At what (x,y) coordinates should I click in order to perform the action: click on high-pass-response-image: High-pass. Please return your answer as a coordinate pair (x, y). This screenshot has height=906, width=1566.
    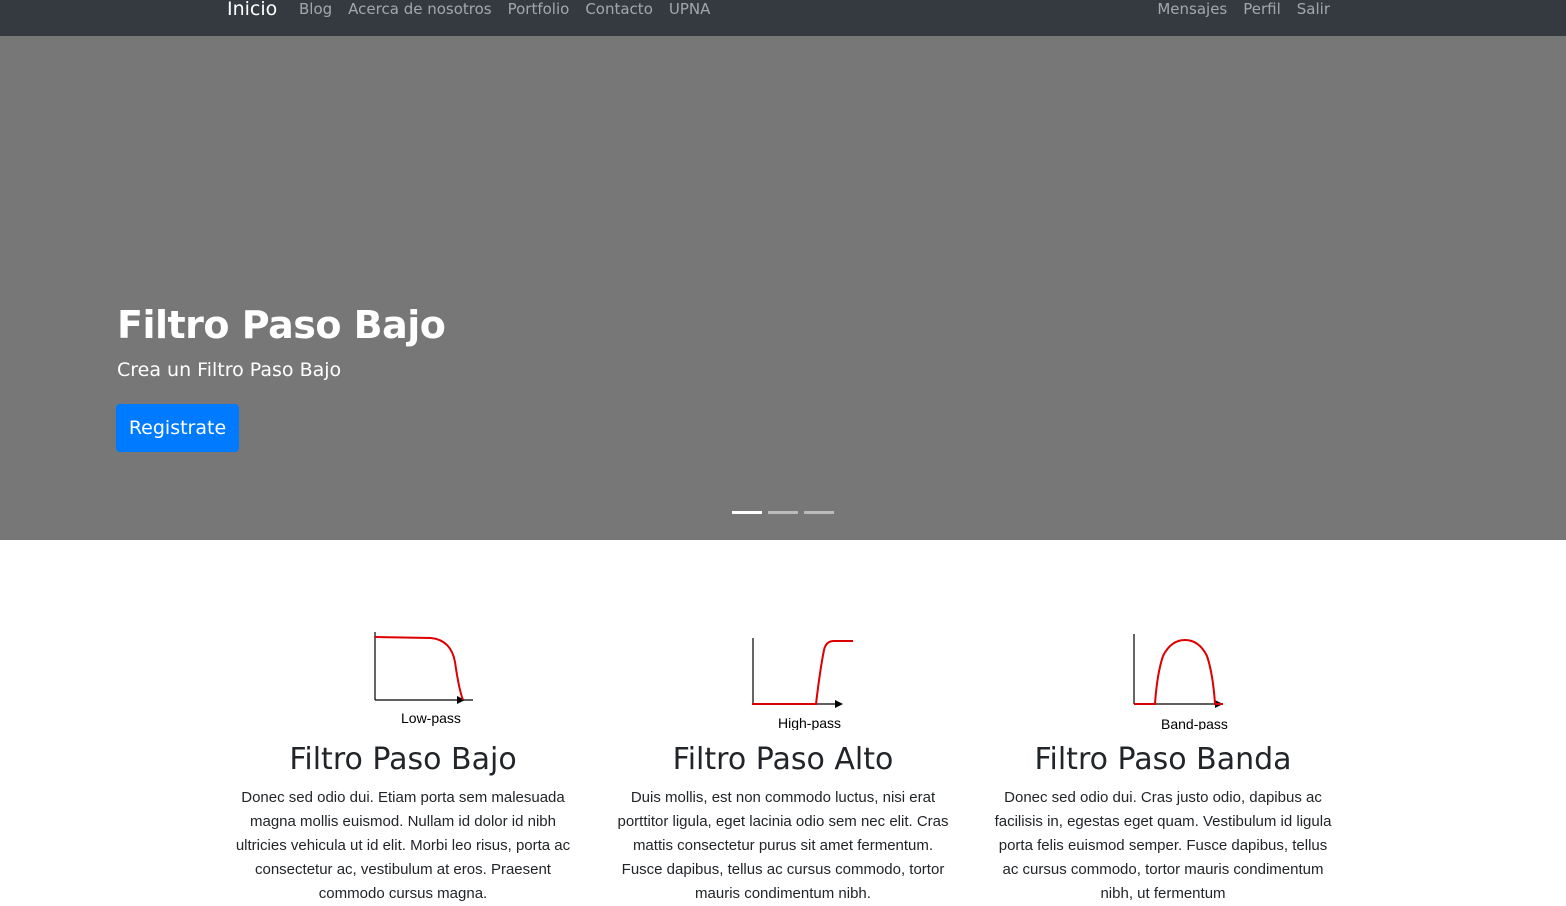
    Looking at the image, I should click on (802, 684).